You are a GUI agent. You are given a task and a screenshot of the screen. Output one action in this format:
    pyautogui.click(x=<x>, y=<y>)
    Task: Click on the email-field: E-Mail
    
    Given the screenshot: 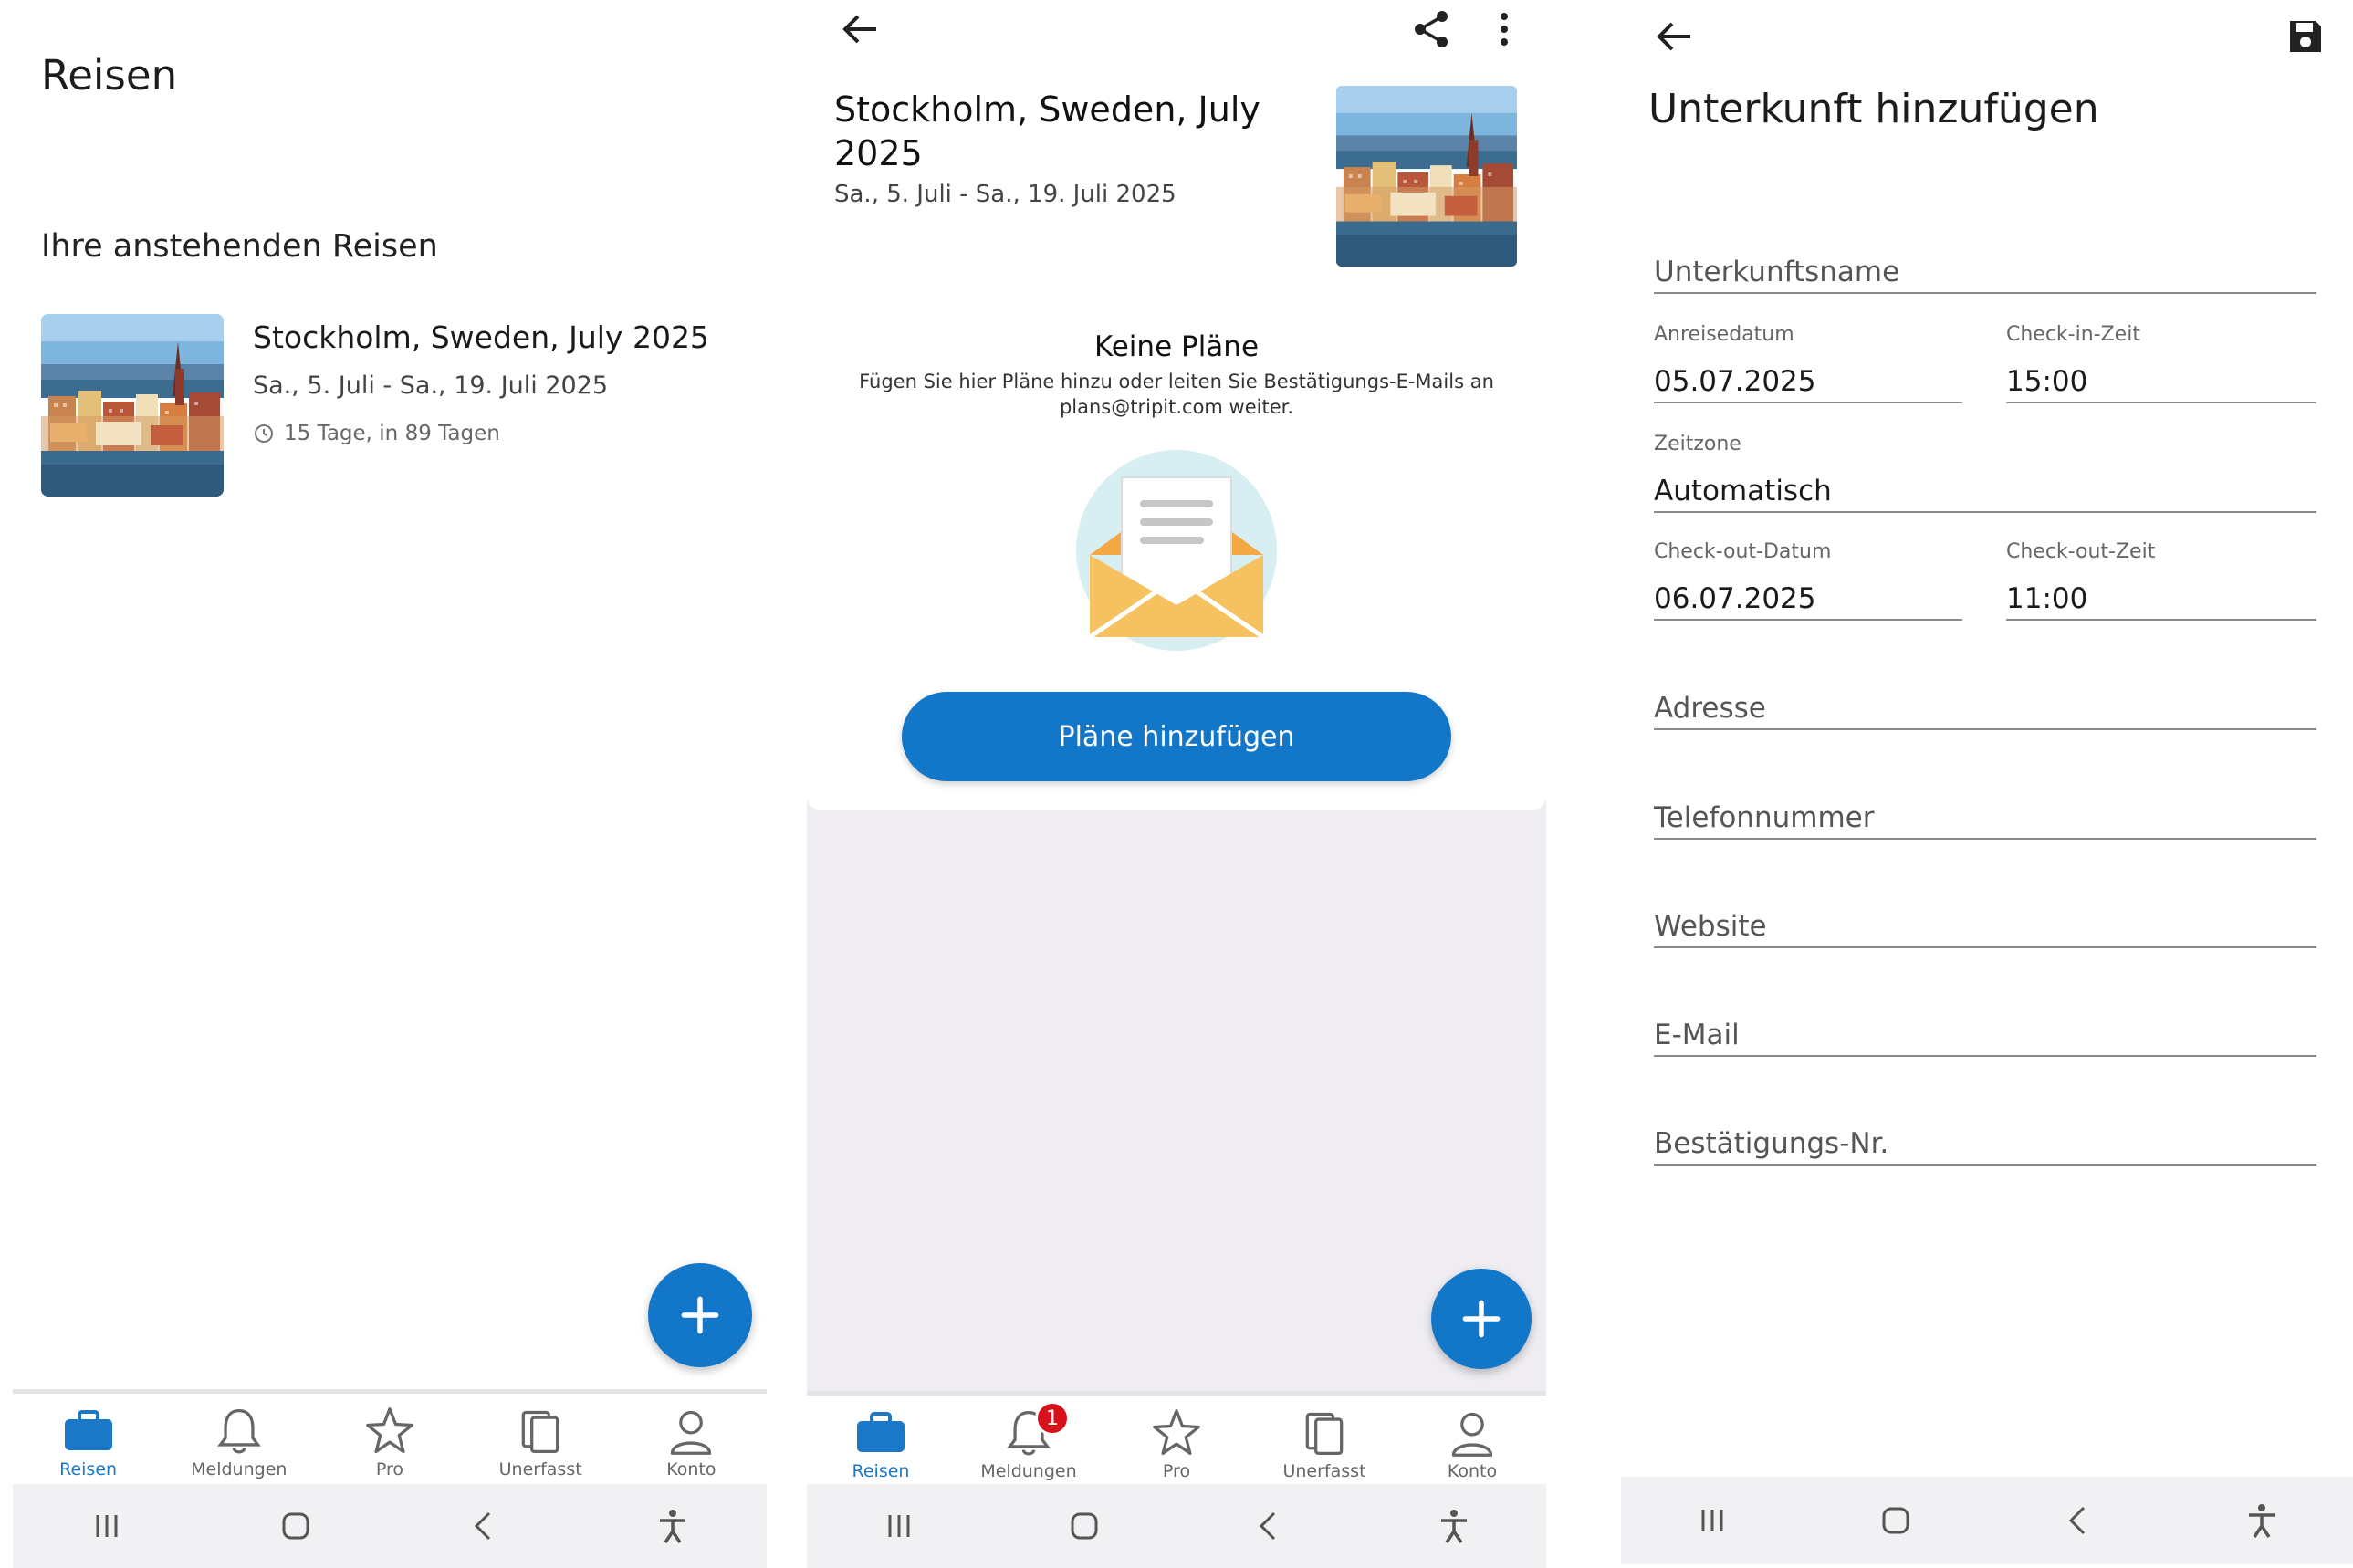 What is the action you would take?
    pyautogui.click(x=1985, y=1031)
    